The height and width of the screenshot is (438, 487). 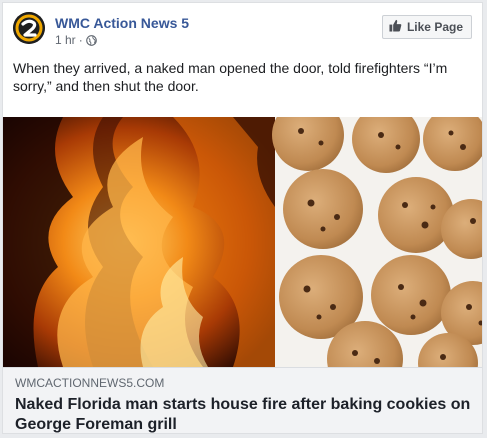 What do you see at coordinates (91, 40) in the screenshot?
I see `globe-icon` at bounding box center [91, 40].